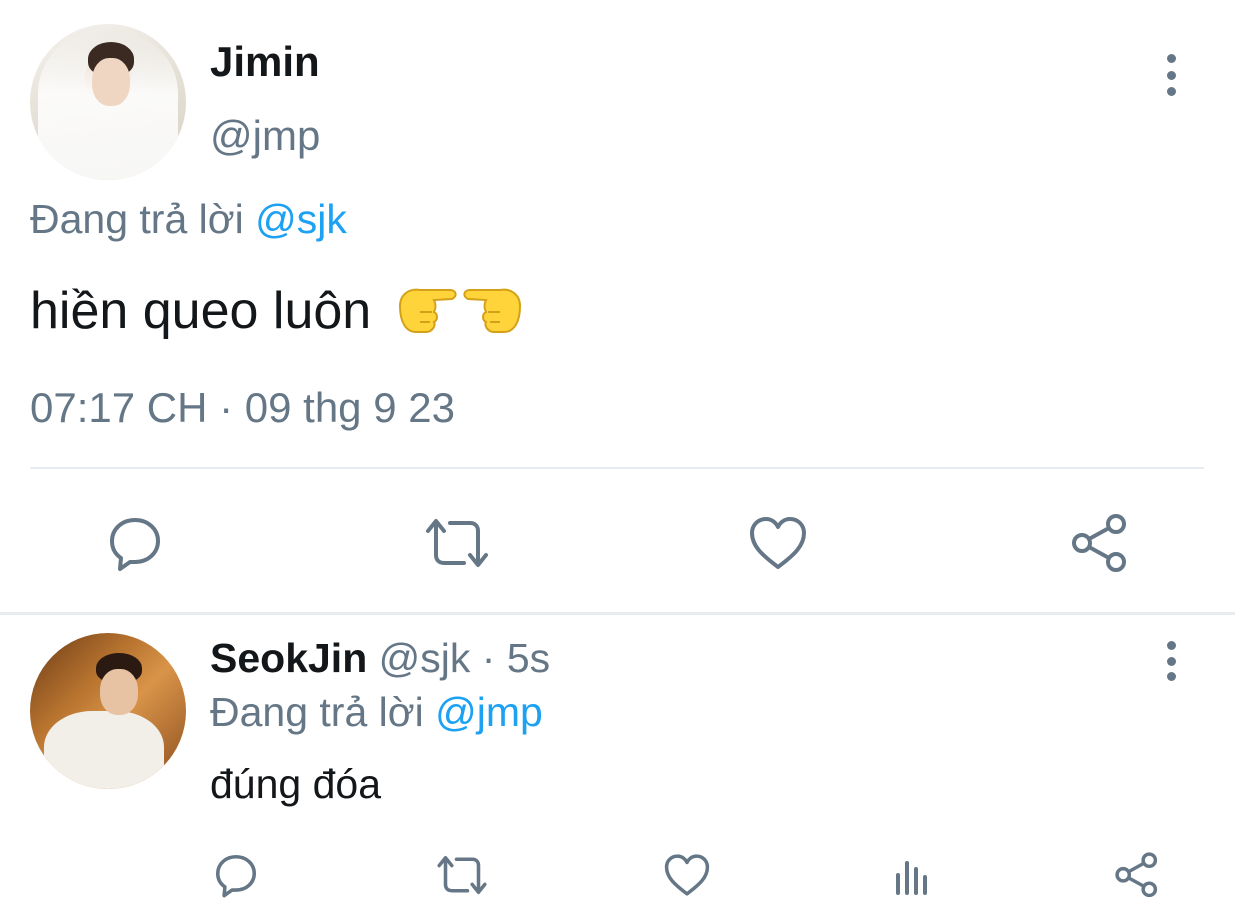  I want to click on tweet-age: 5s, so click(528, 658).